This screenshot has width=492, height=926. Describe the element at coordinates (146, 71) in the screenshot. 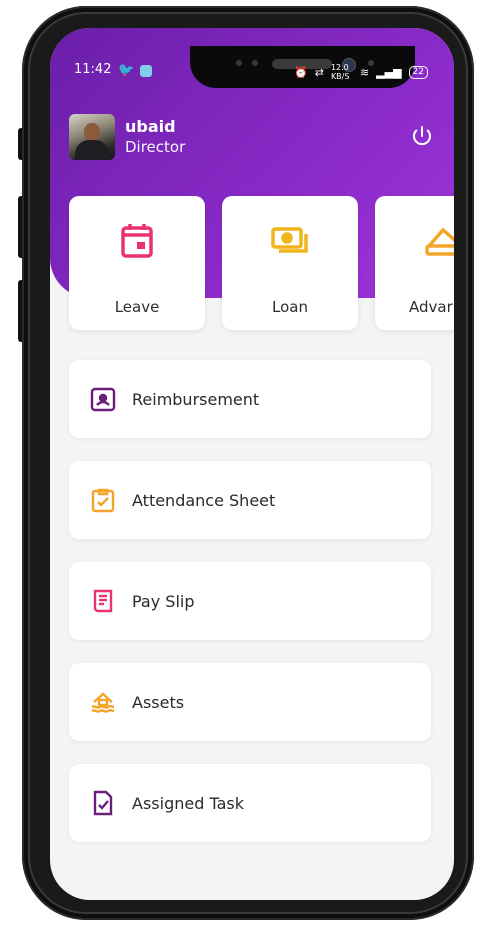

I see `app-notification-icon` at that location.